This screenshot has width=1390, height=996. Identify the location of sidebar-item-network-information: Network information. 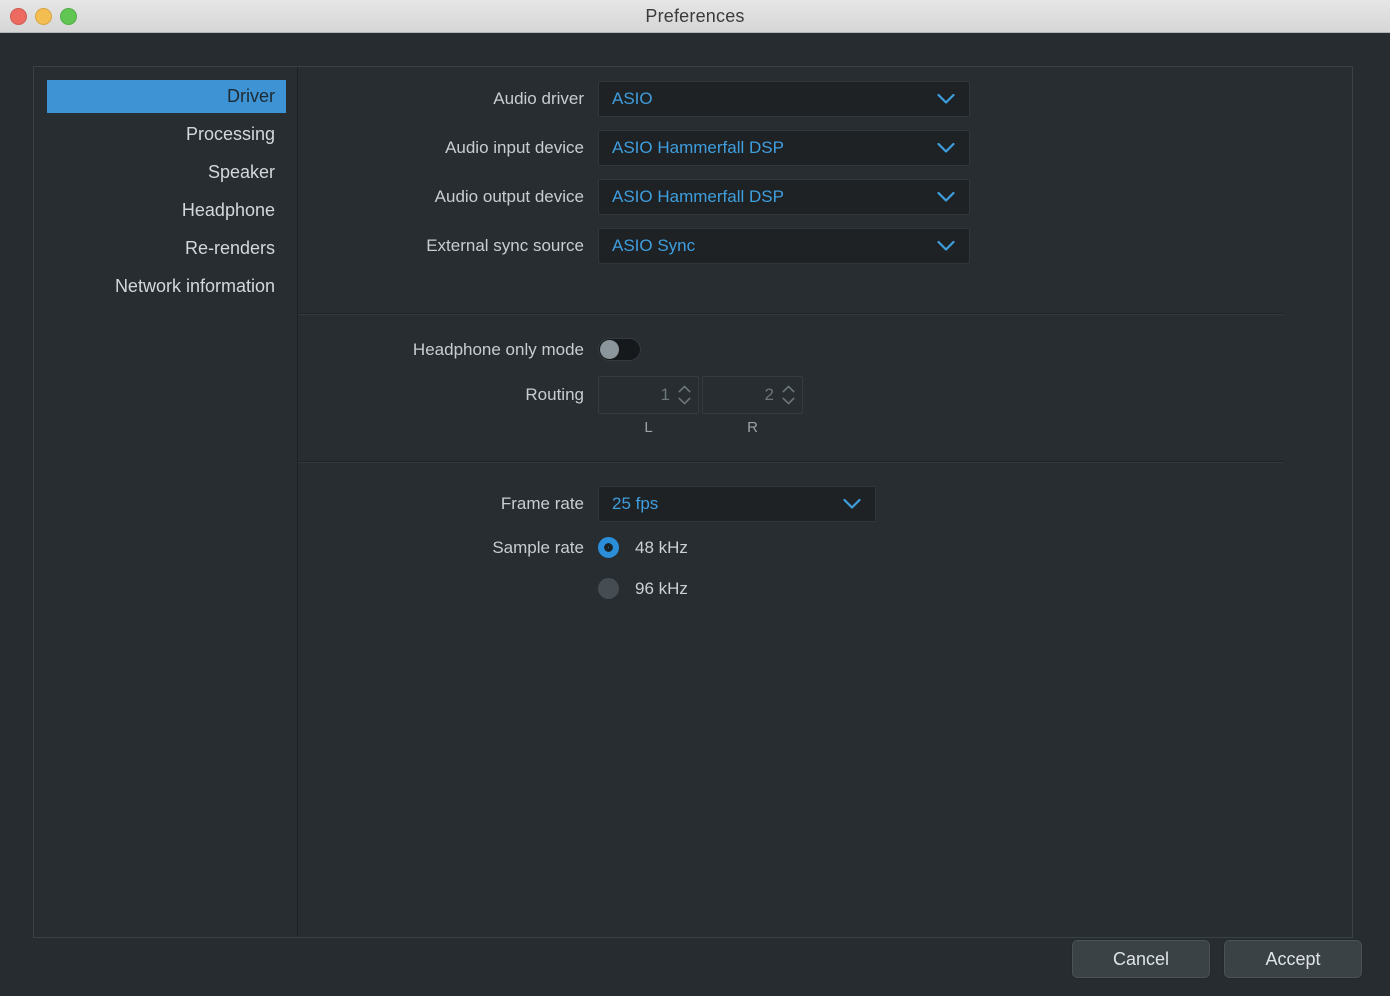
(166, 286).